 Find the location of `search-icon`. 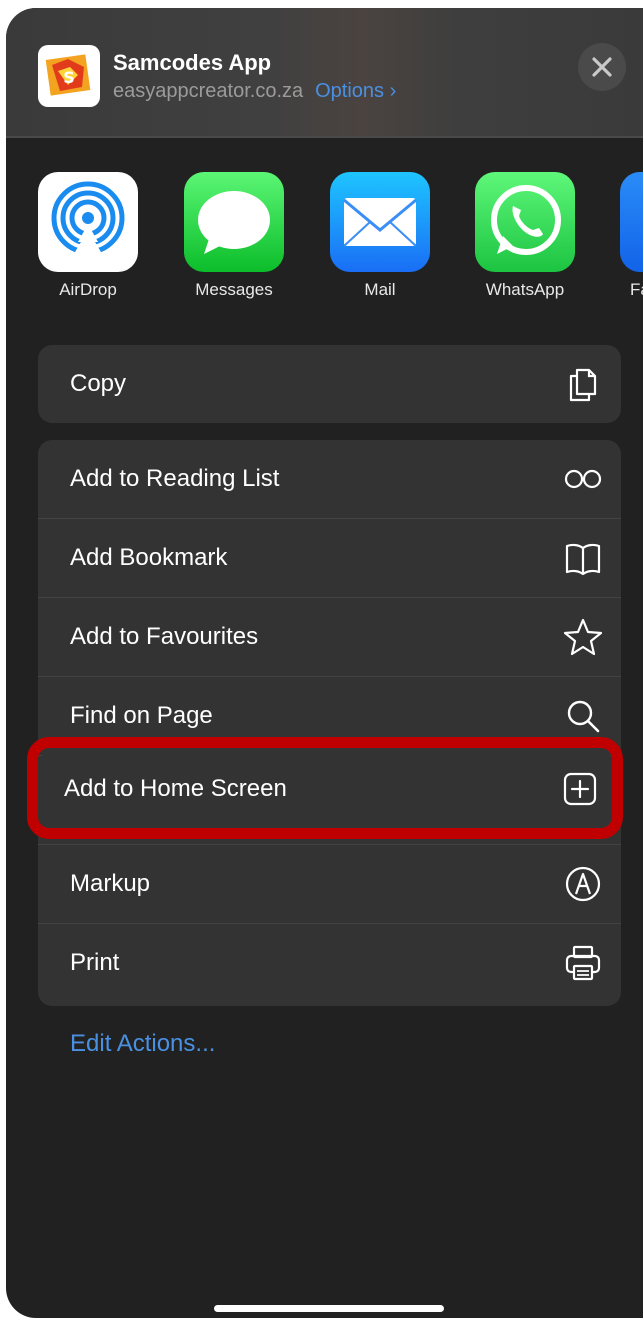

search-icon is located at coordinates (583, 716).